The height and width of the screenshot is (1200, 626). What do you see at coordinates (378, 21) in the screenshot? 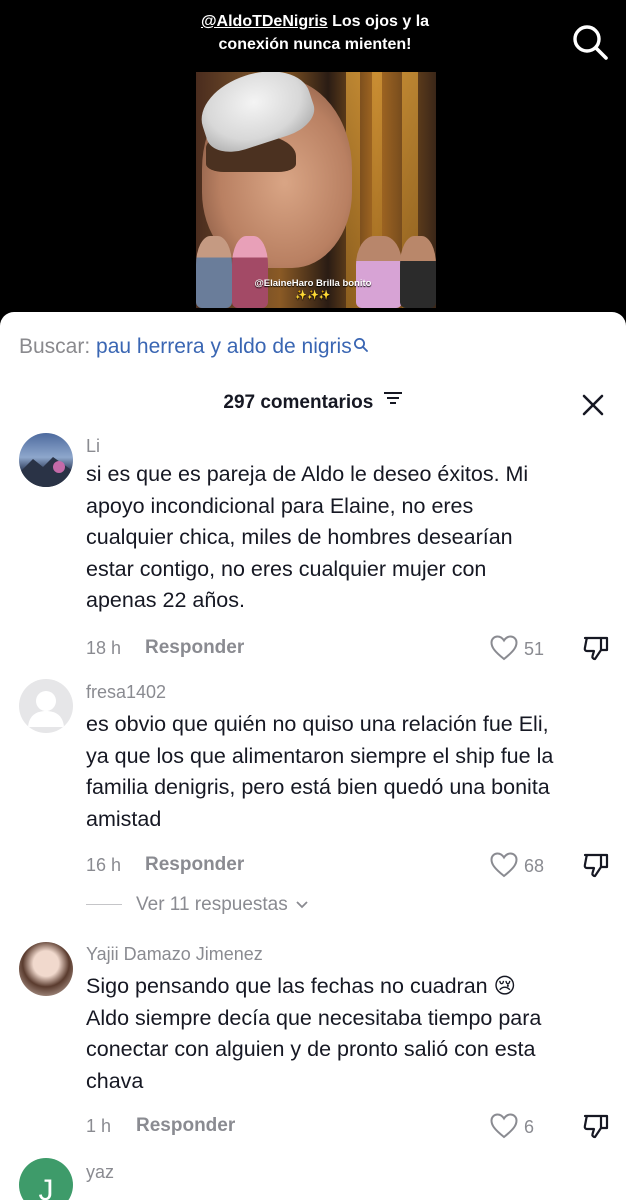
I see `caption-text-1: Los ojos y la` at bounding box center [378, 21].